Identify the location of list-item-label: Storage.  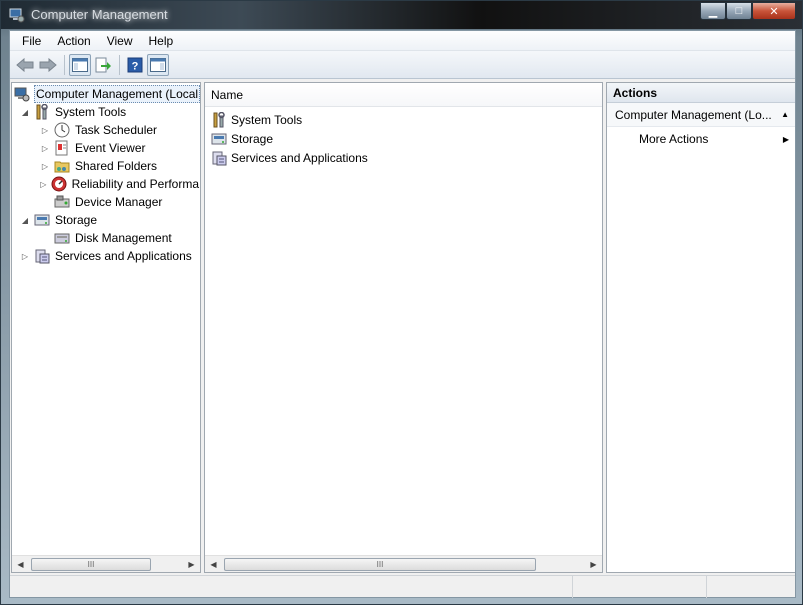
(252, 138).